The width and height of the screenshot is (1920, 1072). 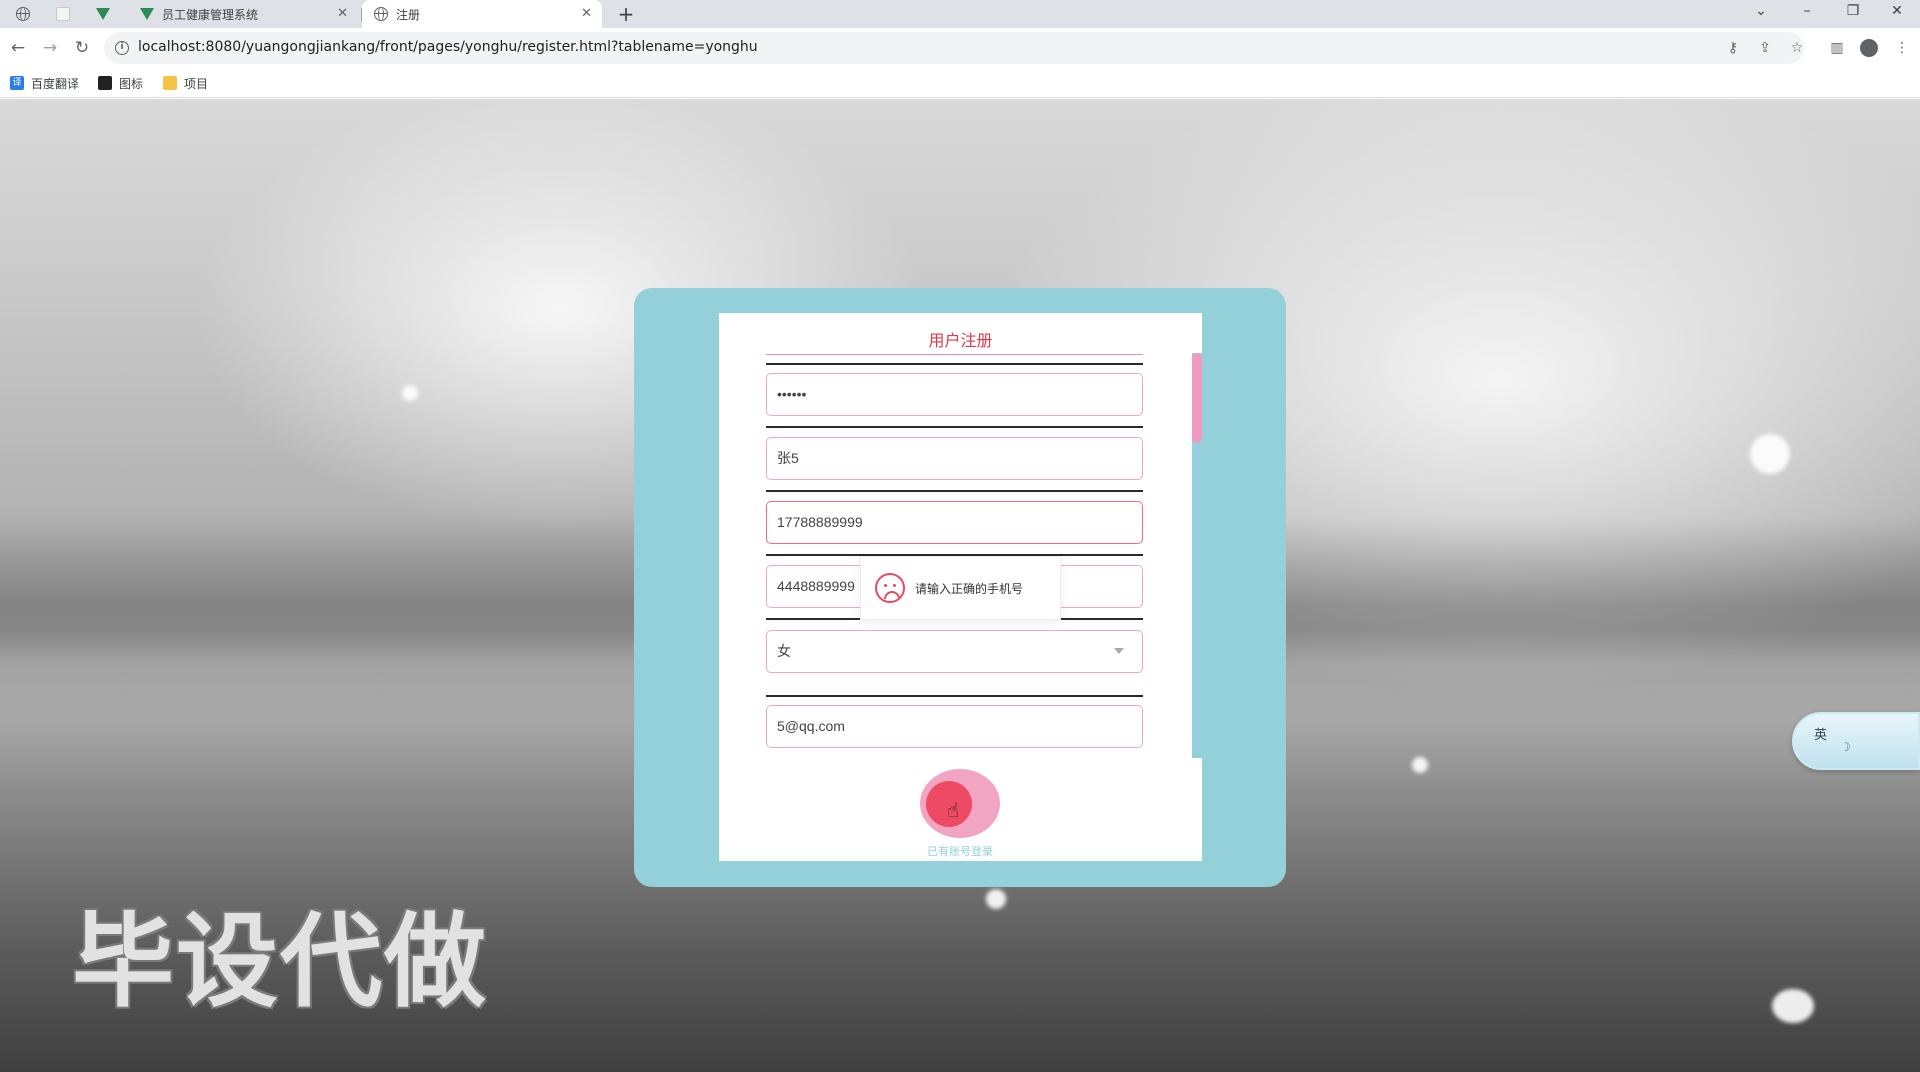 I want to click on tab-search-icon: ⌄, so click(x=1761, y=14).